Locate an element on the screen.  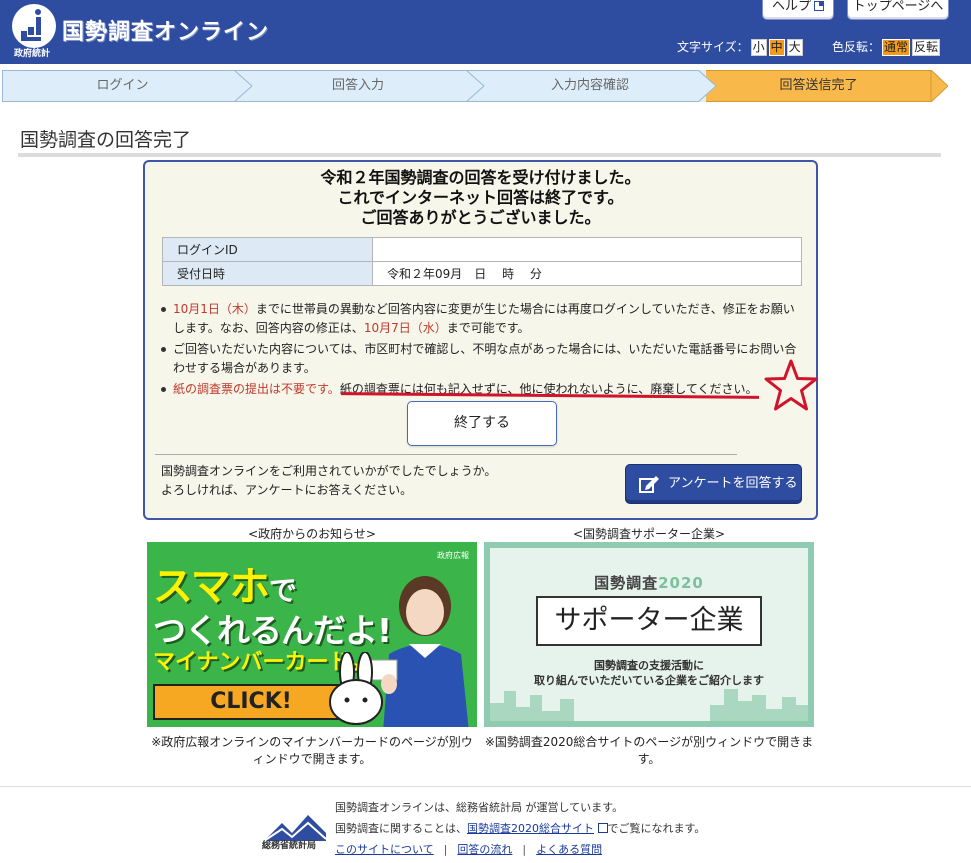
help-button: ヘルプ is located at coordinates (798, 10).